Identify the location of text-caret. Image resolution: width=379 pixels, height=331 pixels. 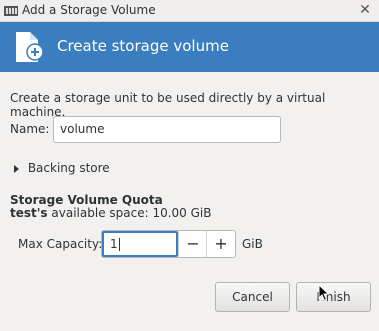
(119, 244).